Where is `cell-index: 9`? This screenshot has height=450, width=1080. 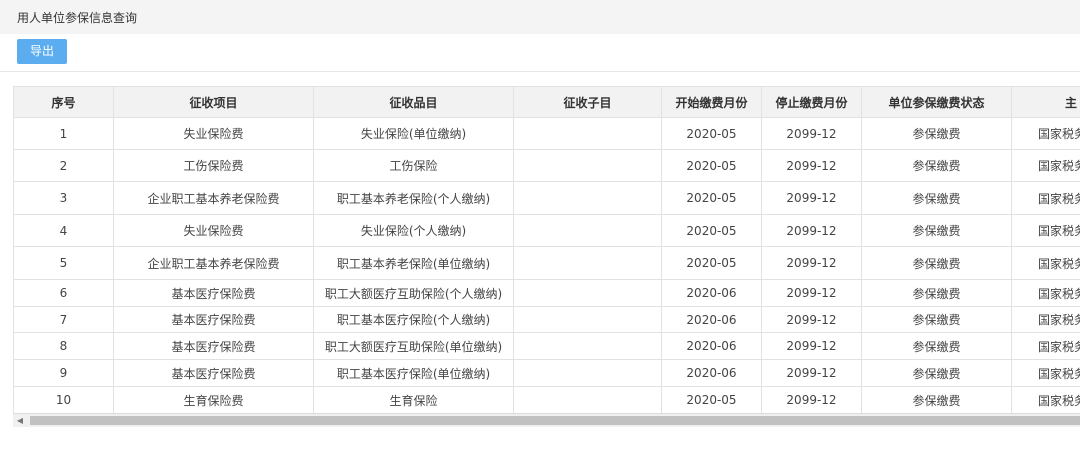 cell-index: 9 is located at coordinates (63, 373).